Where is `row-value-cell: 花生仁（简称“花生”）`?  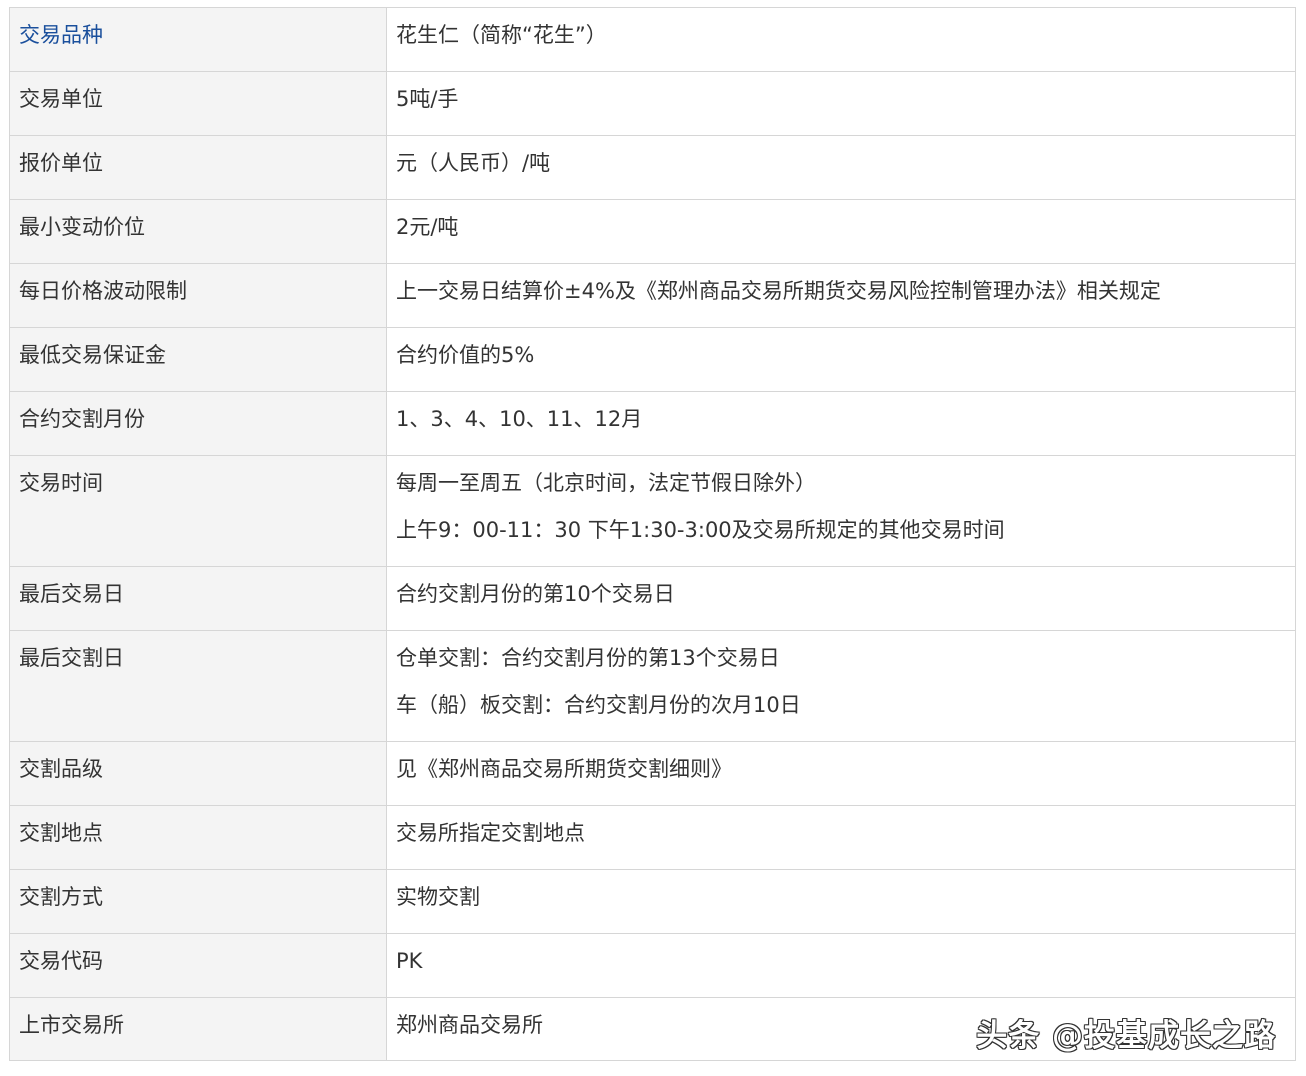 row-value-cell: 花生仁（简称“花生”） is located at coordinates (841, 39).